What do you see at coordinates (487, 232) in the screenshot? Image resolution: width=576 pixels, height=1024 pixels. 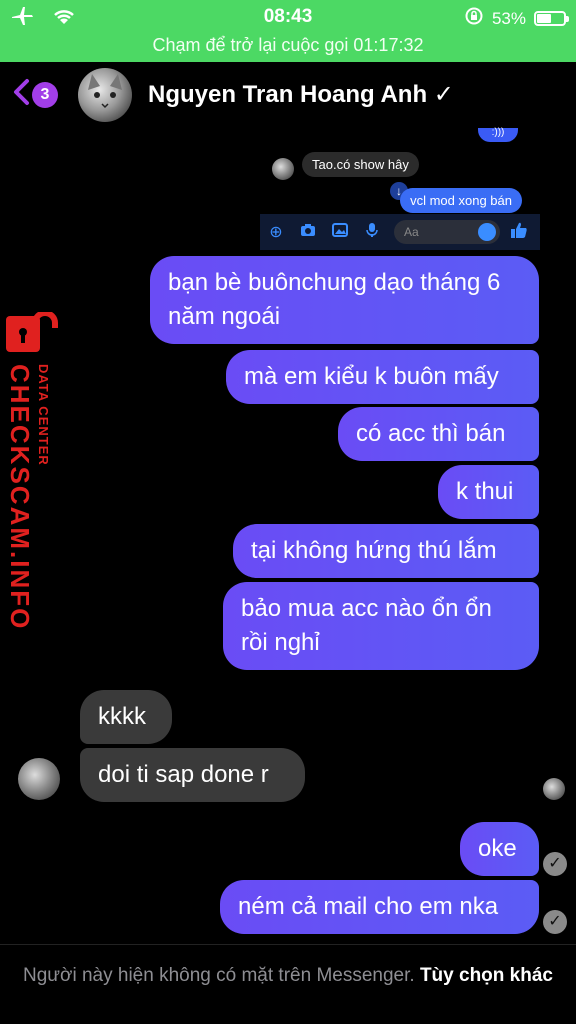 I see `emoji-icon` at bounding box center [487, 232].